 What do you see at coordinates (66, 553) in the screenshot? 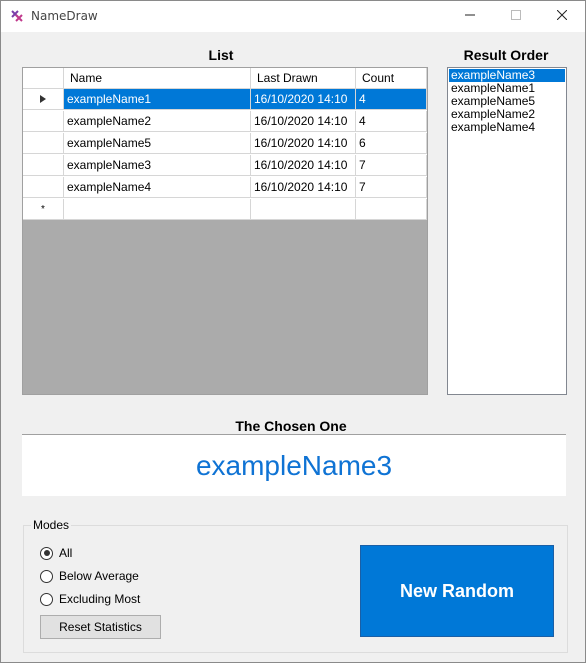
I see `radio-label: All` at bounding box center [66, 553].